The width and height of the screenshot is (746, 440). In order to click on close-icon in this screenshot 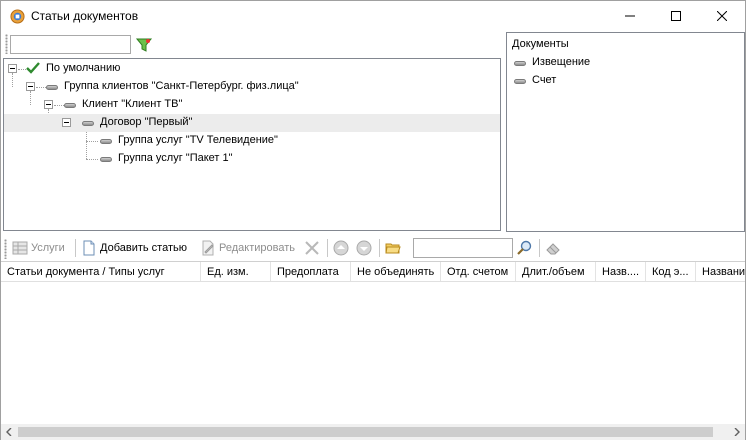, I will do `click(722, 16)`.